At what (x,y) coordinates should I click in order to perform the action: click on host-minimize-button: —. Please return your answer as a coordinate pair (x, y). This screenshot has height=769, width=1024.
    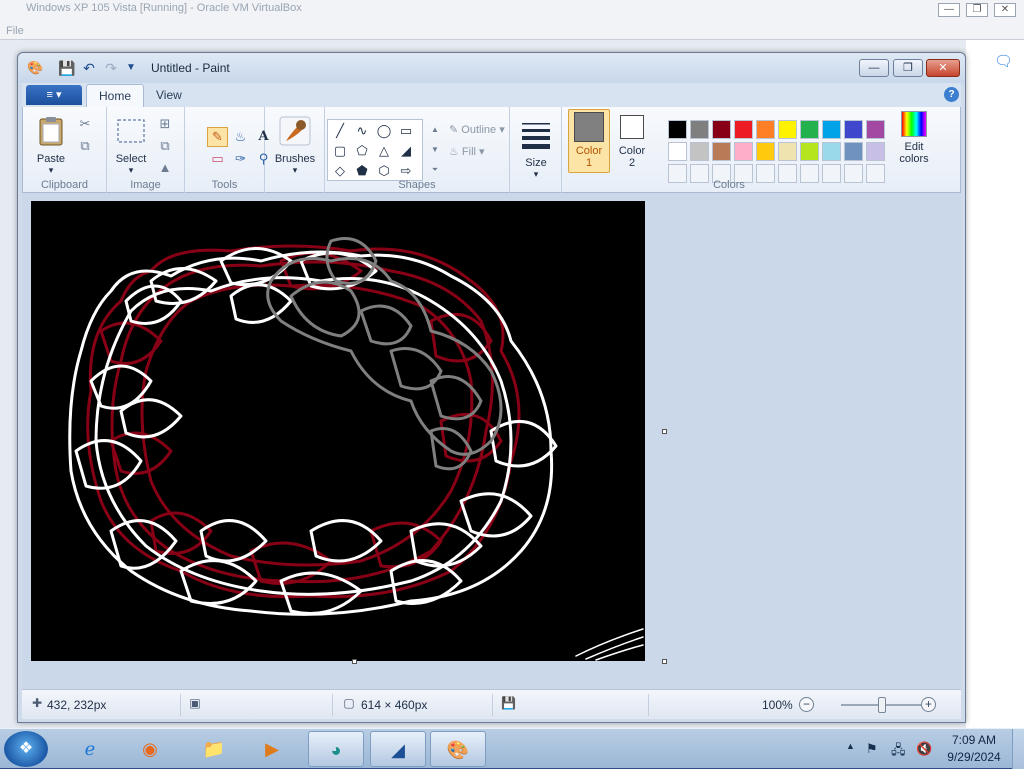
    Looking at the image, I should click on (949, 10).